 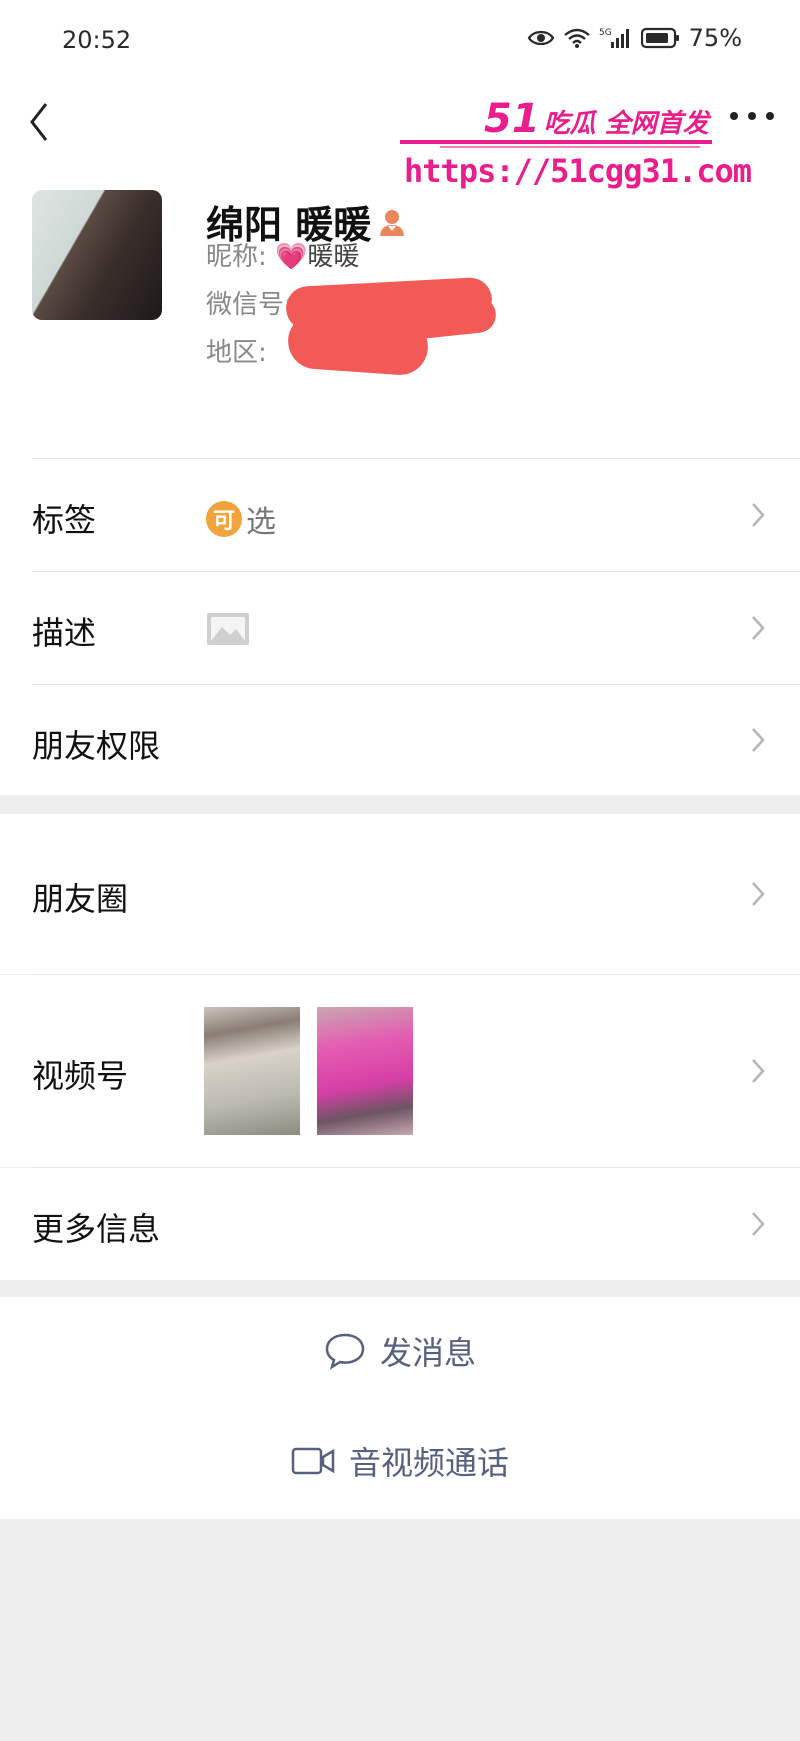 I want to click on wifi-icon, so click(x=576, y=38).